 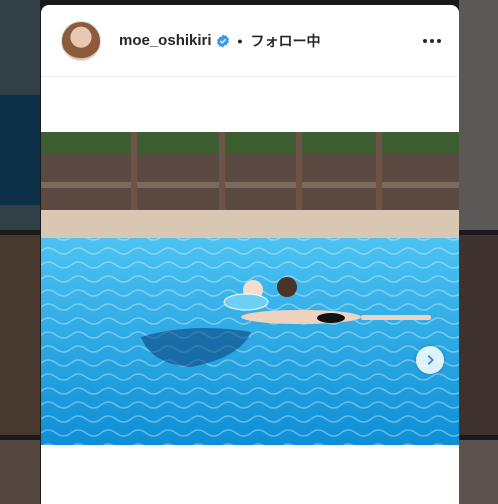 I want to click on verified-badge-icon, so click(x=223, y=40).